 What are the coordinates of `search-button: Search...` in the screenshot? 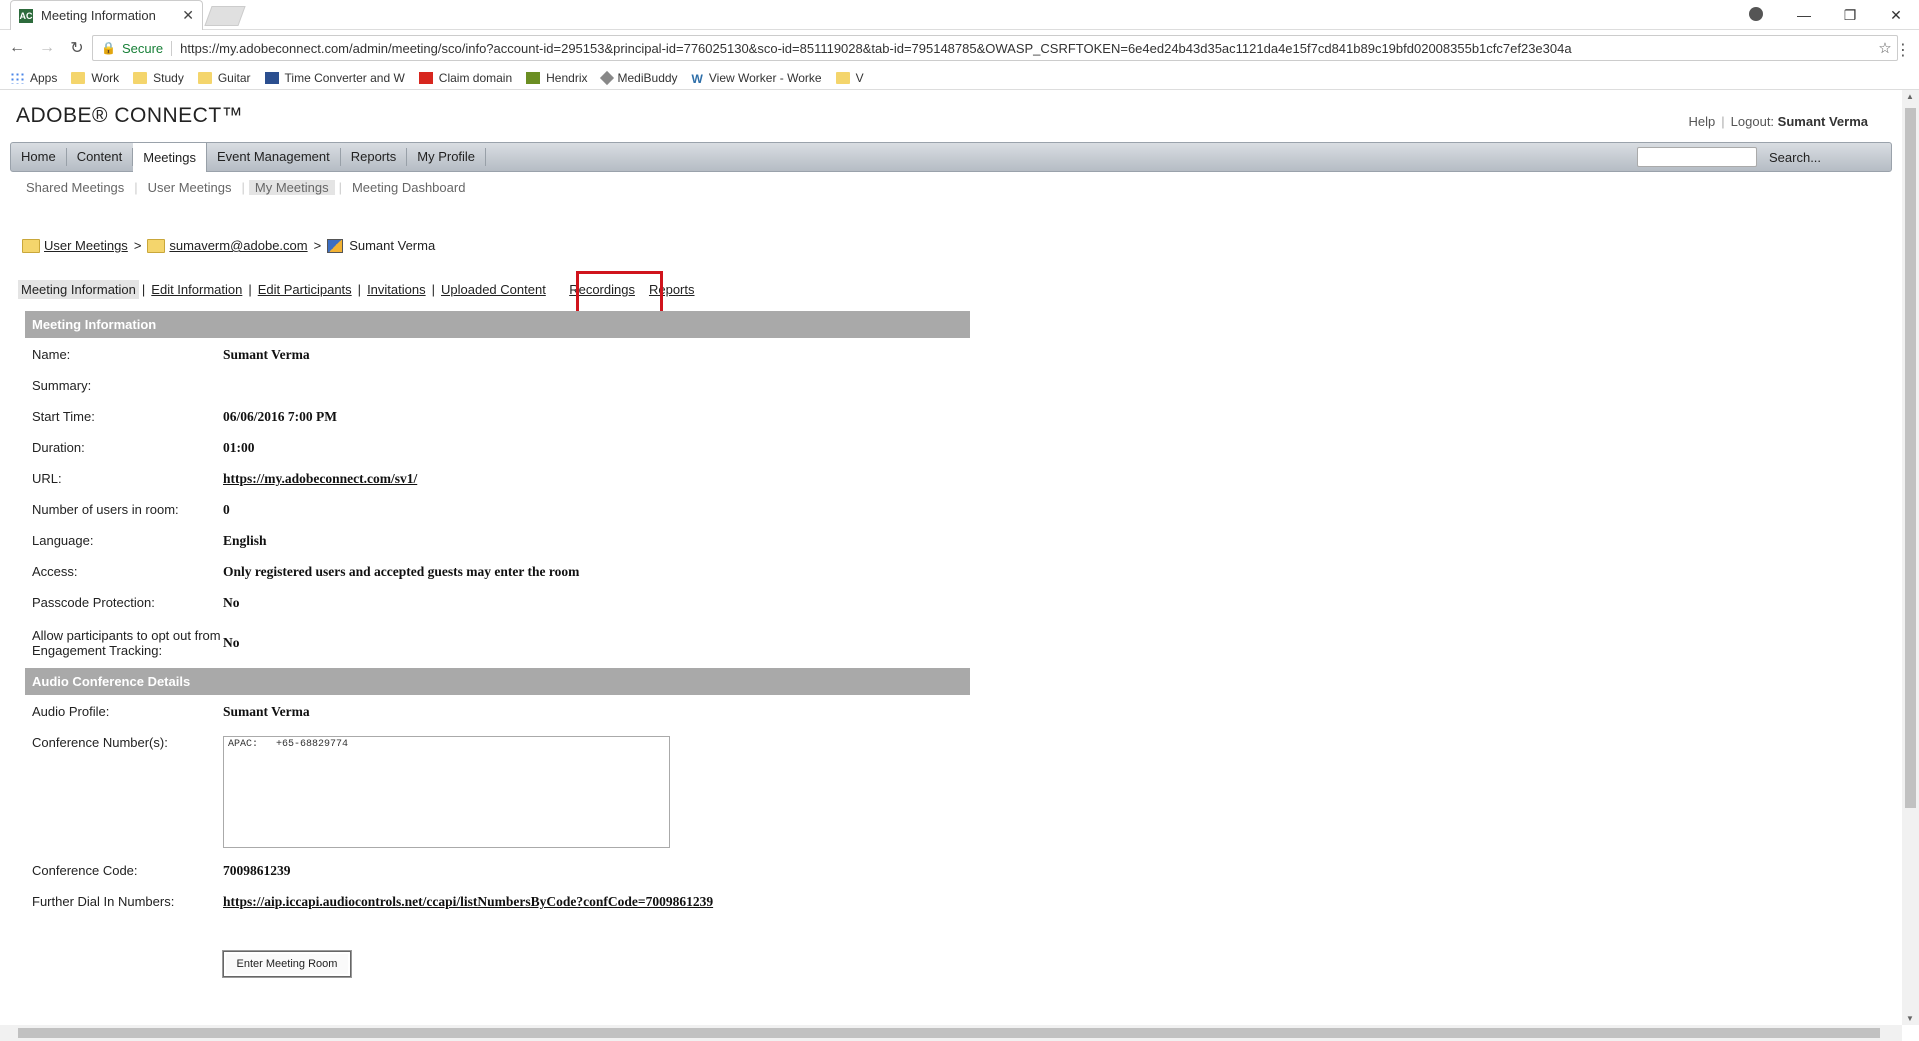 It's located at (1795, 157).